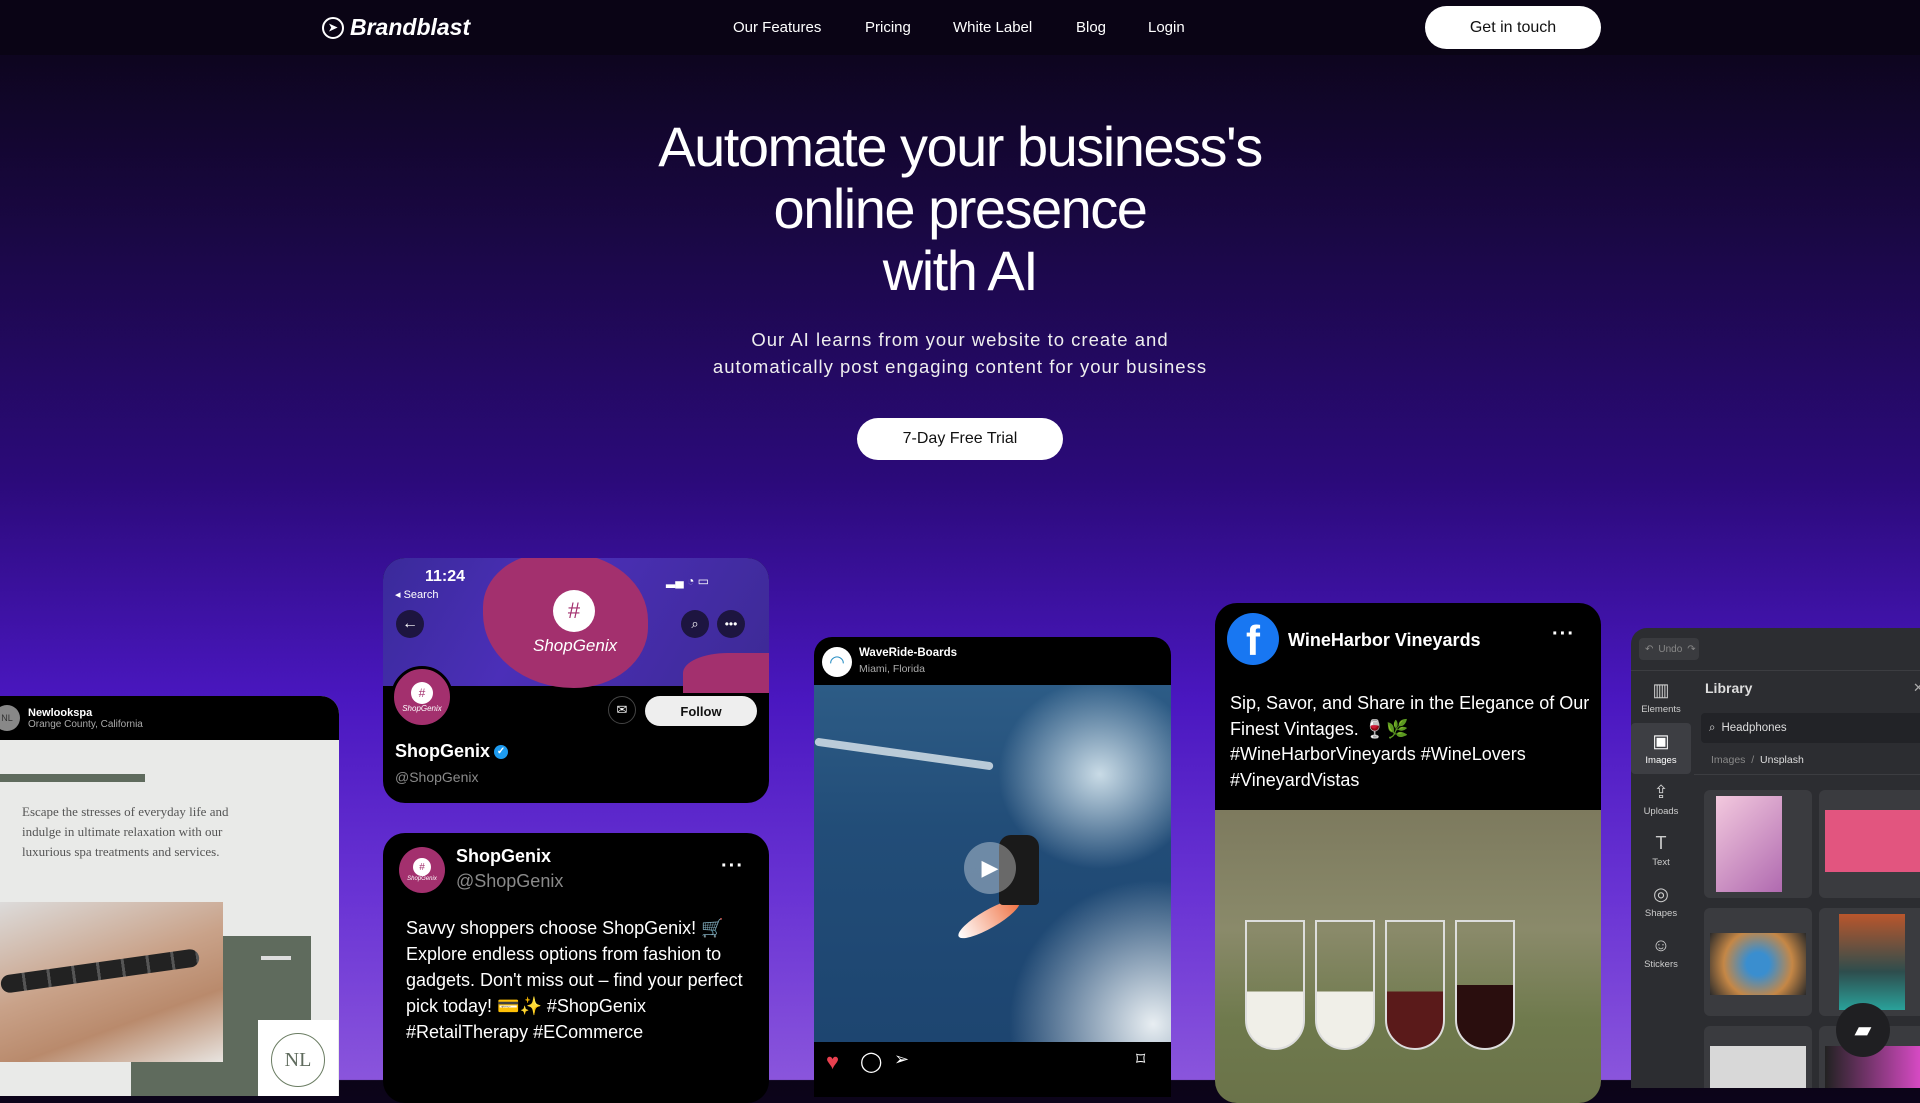  Describe the element at coordinates (504, 856) in the screenshot. I see `tweet-name: ShopGenix` at that location.